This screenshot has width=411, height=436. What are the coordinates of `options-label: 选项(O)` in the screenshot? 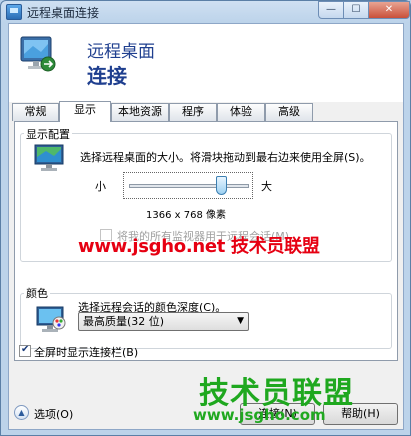 It's located at (53, 414).